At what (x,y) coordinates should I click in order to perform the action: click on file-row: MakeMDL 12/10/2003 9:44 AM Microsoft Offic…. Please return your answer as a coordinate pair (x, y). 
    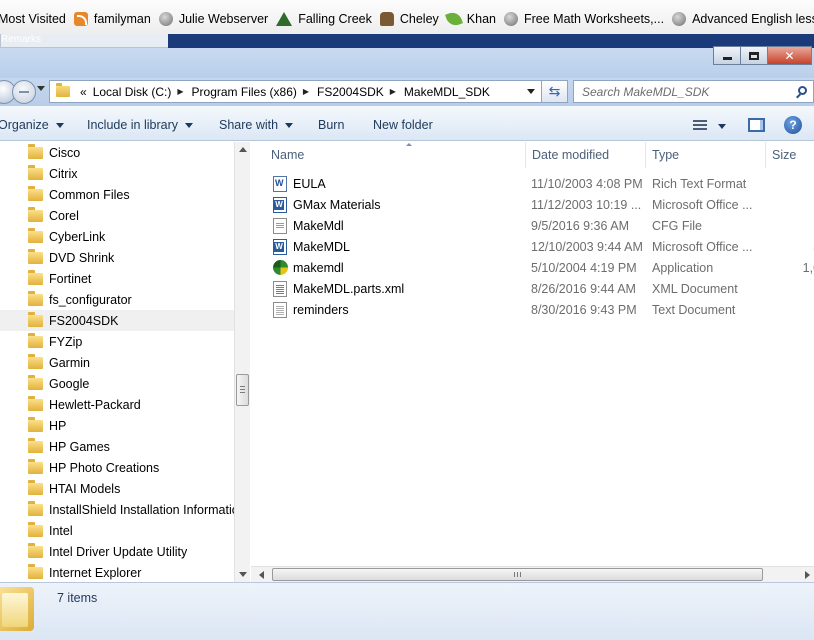
    Looking at the image, I should click on (539, 246).